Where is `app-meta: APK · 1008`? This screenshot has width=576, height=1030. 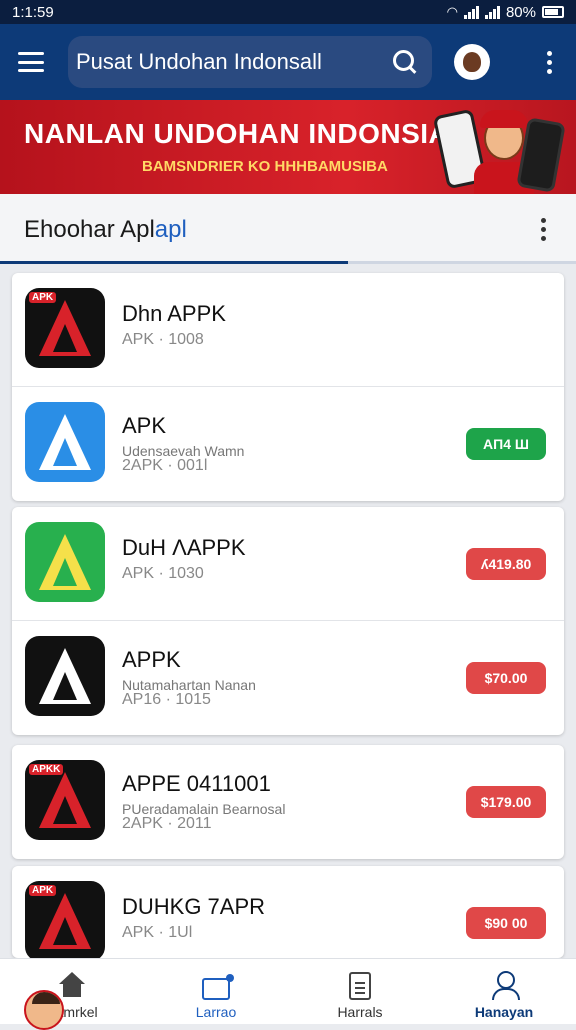
app-meta: APK · 1008 is located at coordinates (163, 339).